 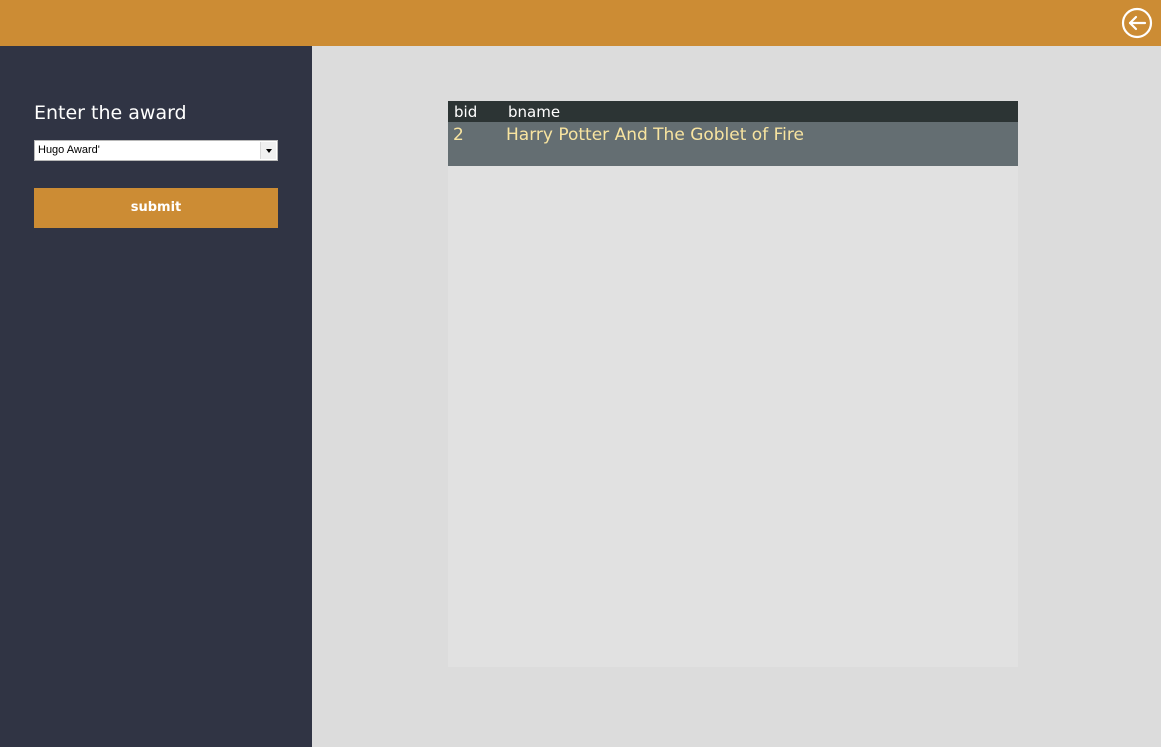 I want to click on table-header: bid bname, so click(x=733, y=111).